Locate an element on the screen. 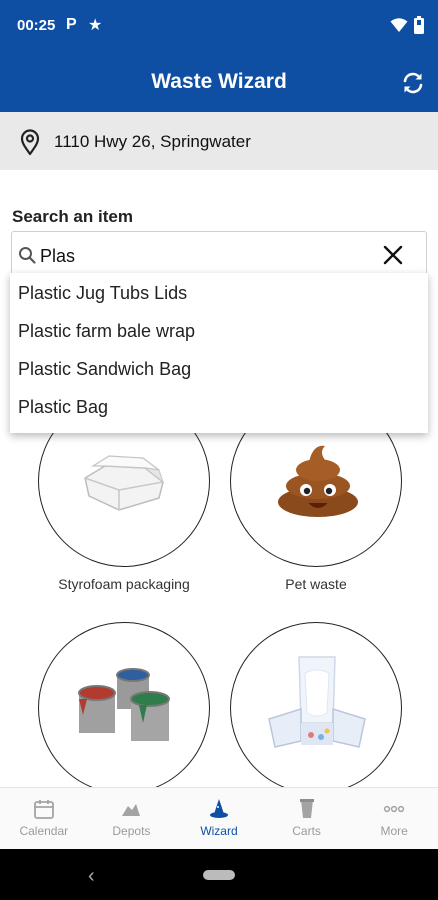 The image size is (438, 900). back-icon: ‹ is located at coordinates (91, 876).